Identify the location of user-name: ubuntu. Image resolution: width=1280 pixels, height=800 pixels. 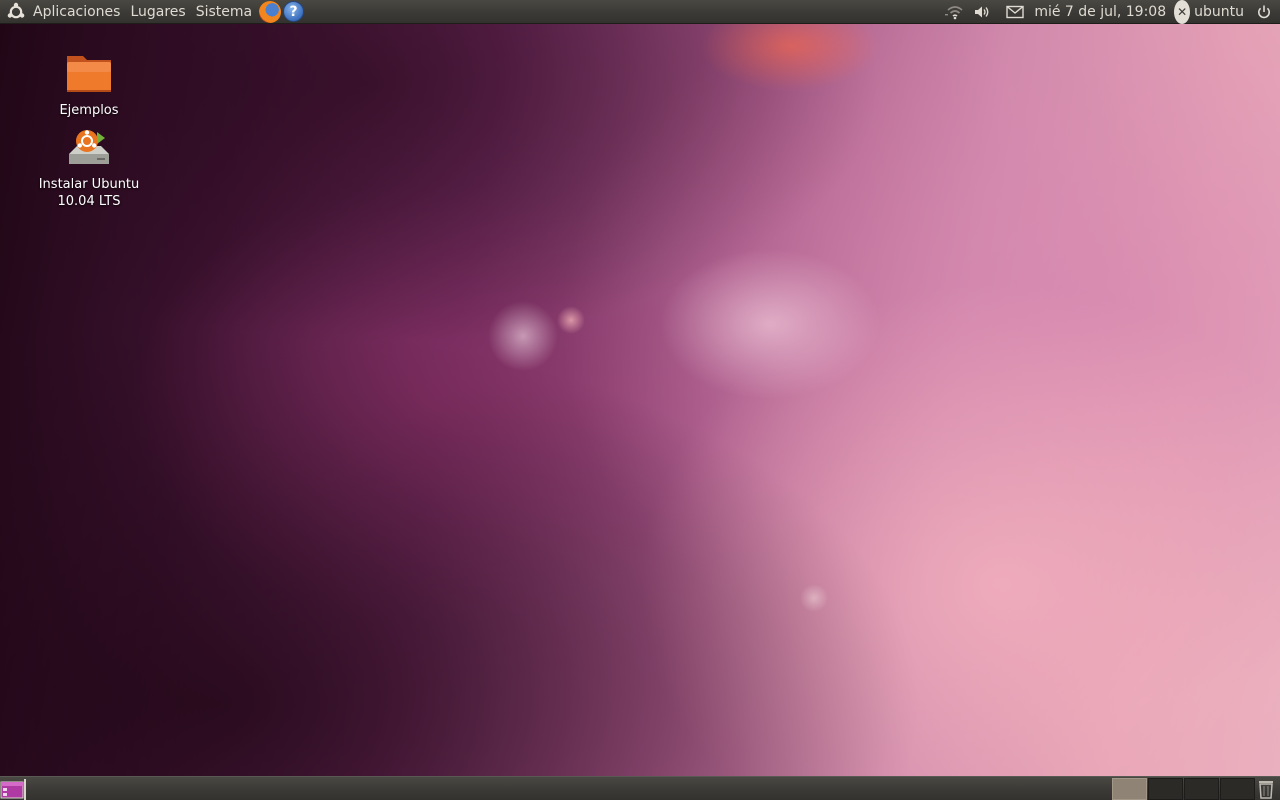
(1219, 12).